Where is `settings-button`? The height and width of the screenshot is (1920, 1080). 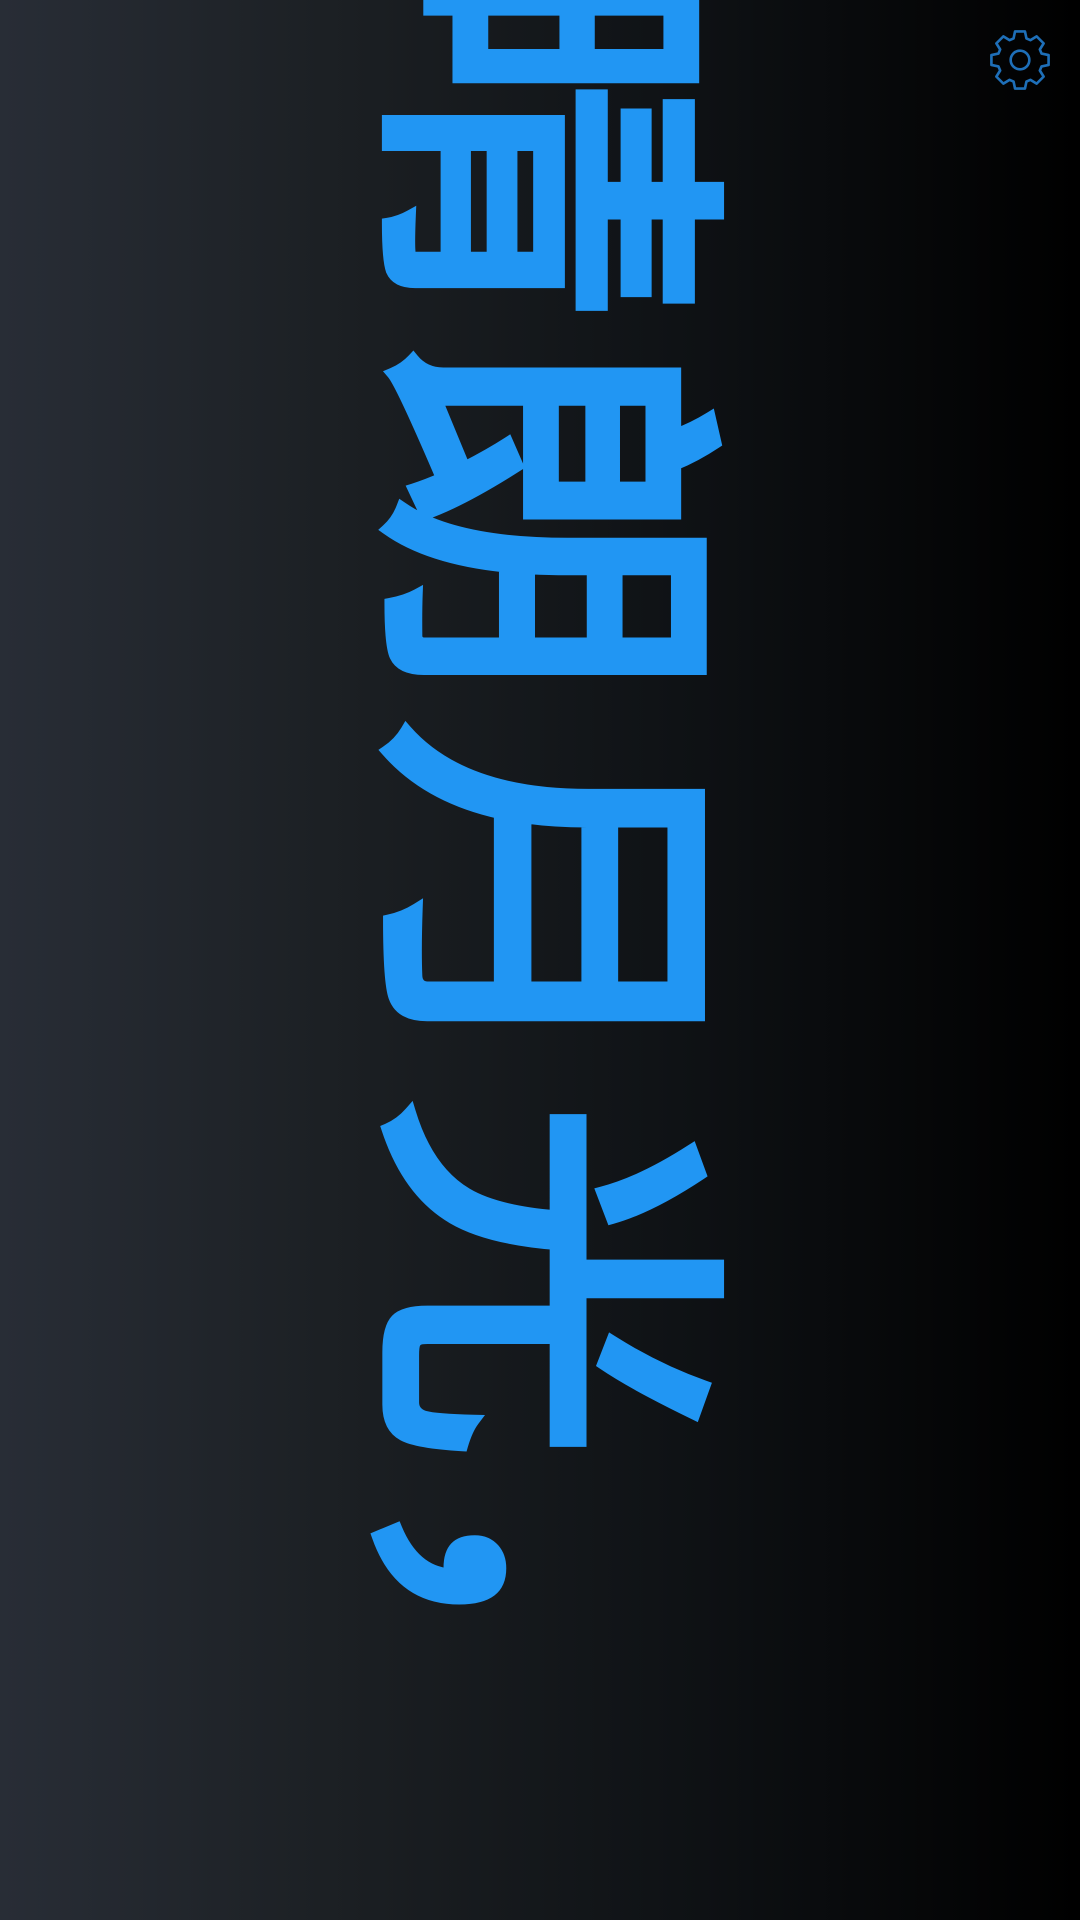 settings-button is located at coordinates (1020, 60).